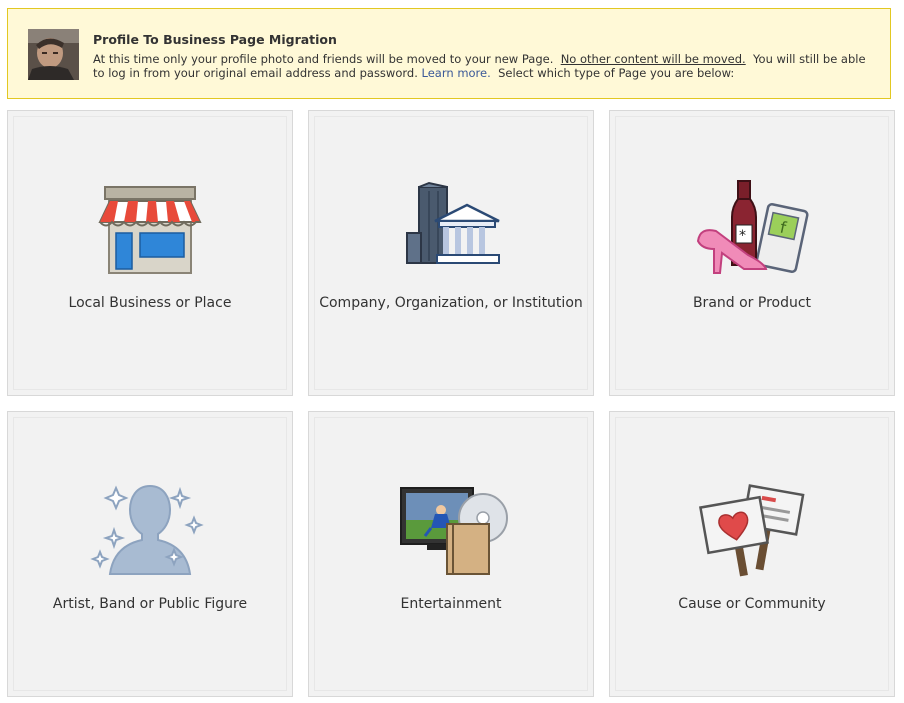 The width and height of the screenshot is (904, 703). Describe the element at coordinates (53, 54) in the screenshot. I see `avatar` at that location.